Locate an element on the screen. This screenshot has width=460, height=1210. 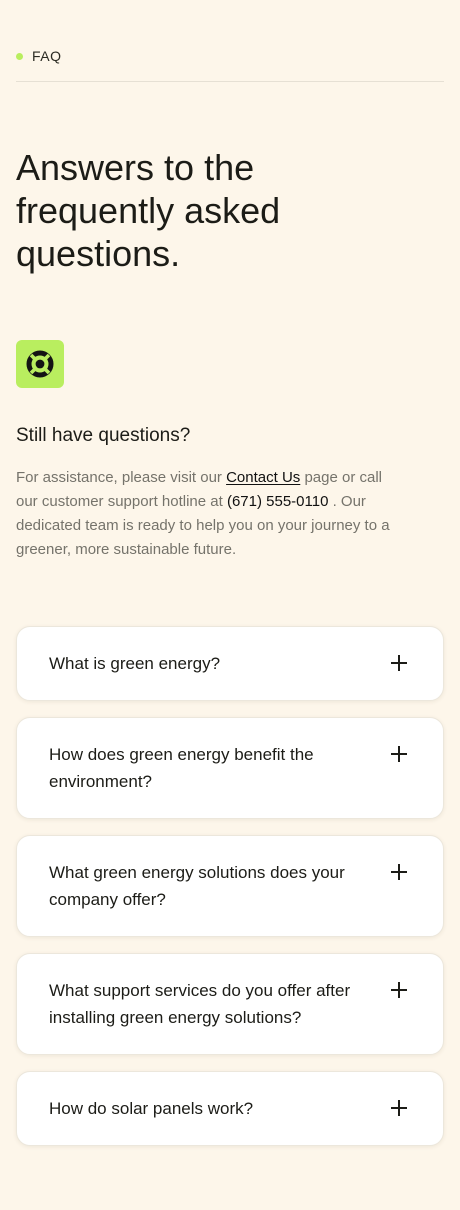
support-title: Still have questions? is located at coordinates (103, 435).